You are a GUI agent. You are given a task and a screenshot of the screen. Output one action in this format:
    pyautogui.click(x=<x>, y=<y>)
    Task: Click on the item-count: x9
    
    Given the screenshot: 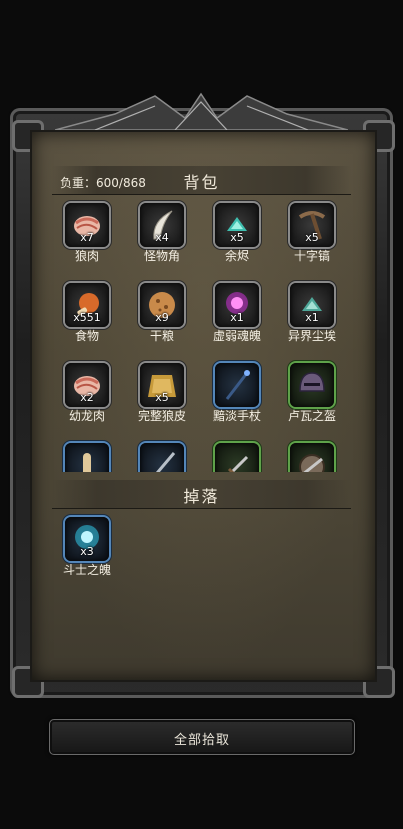 What is the action you would take?
    pyautogui.click(x=162, y=317)
    